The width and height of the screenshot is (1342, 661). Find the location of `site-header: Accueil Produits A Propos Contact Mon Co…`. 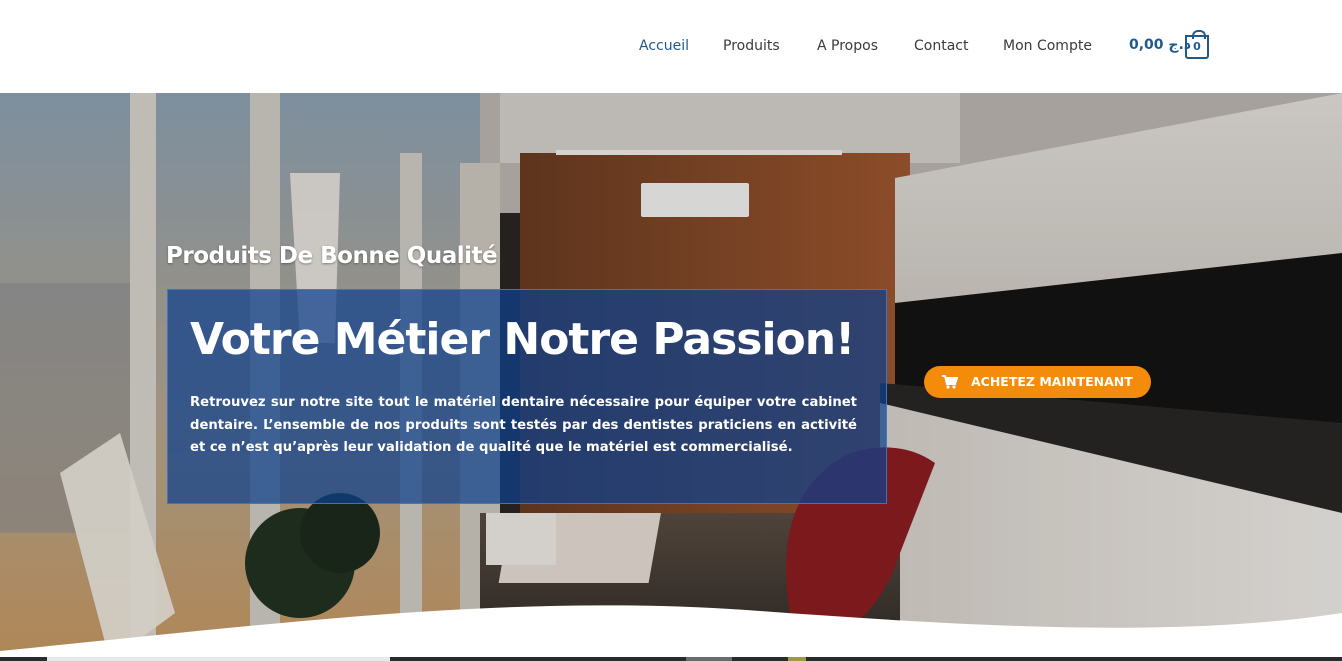

site-header: Accueil Produits A Propos Contact Mon Co… is located at coordinates (671, 46).